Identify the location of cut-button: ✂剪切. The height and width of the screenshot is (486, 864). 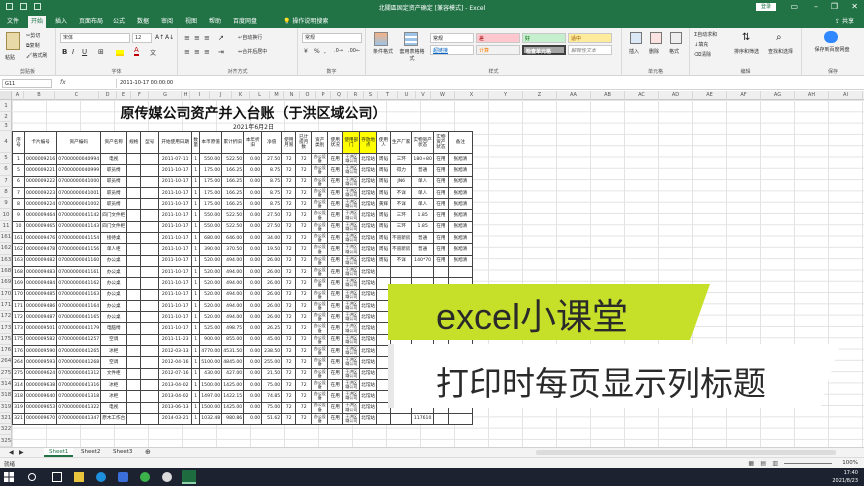
(33, 35).